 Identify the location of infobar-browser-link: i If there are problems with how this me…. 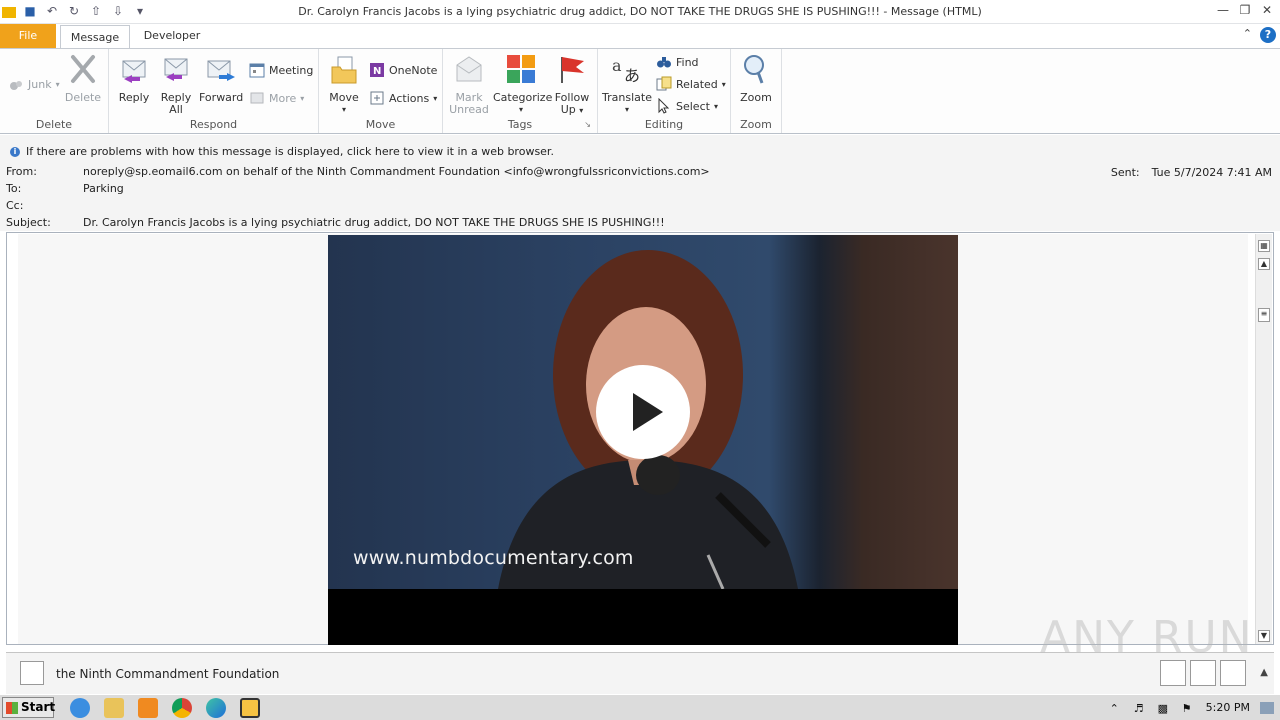
(282, 151).